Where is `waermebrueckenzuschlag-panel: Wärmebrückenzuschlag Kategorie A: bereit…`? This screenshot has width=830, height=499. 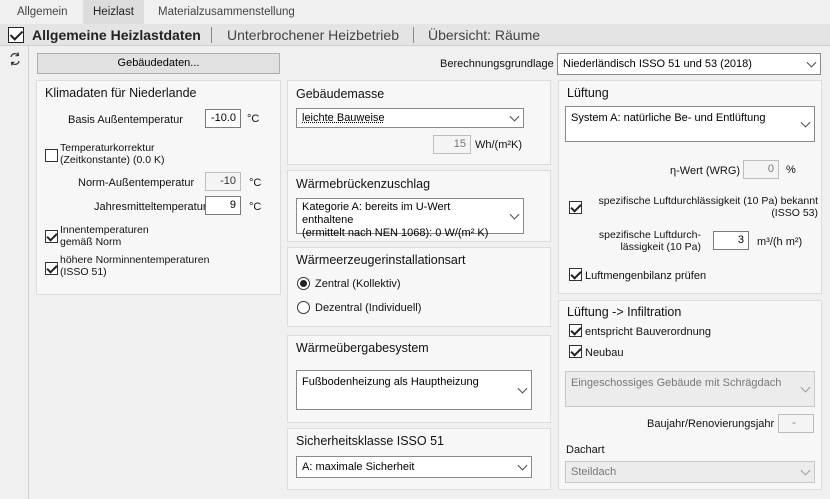
waermebrueckenzuschlag-panel: Wärmebrückenzuschlag Kategorie A: bereit… is located at coordinates (419, 206).